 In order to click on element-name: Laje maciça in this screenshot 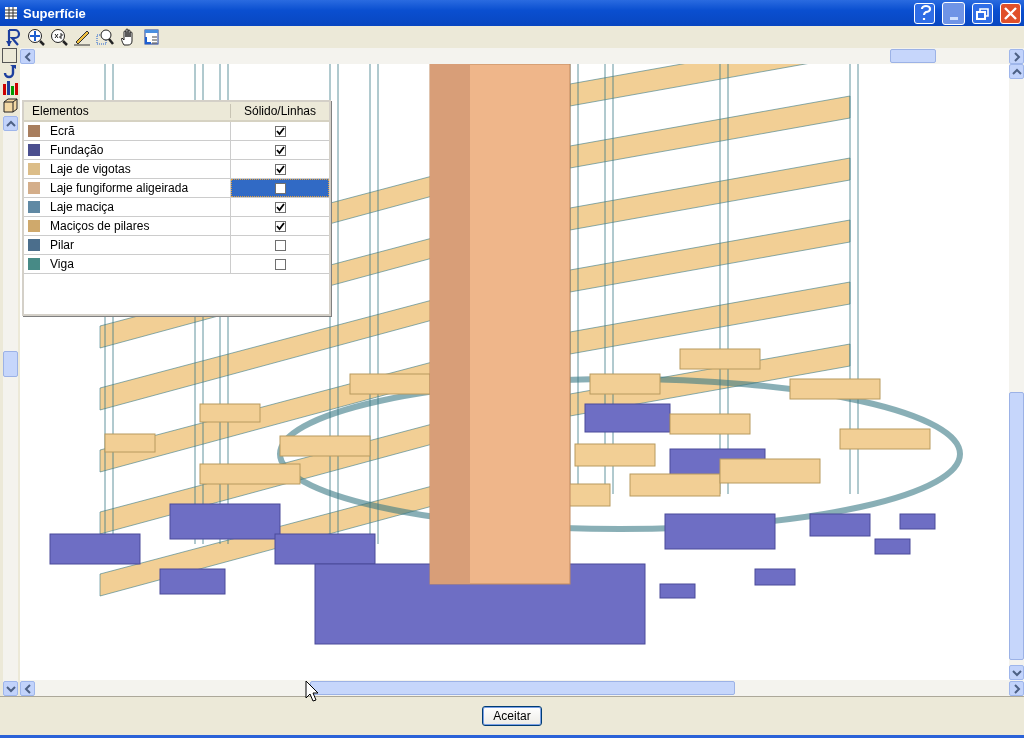, I will do `click(82, 207)`.